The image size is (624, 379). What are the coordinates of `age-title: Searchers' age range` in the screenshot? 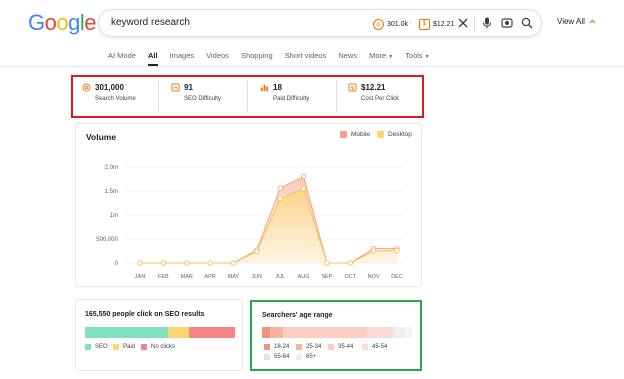 It's located at (297, 315).